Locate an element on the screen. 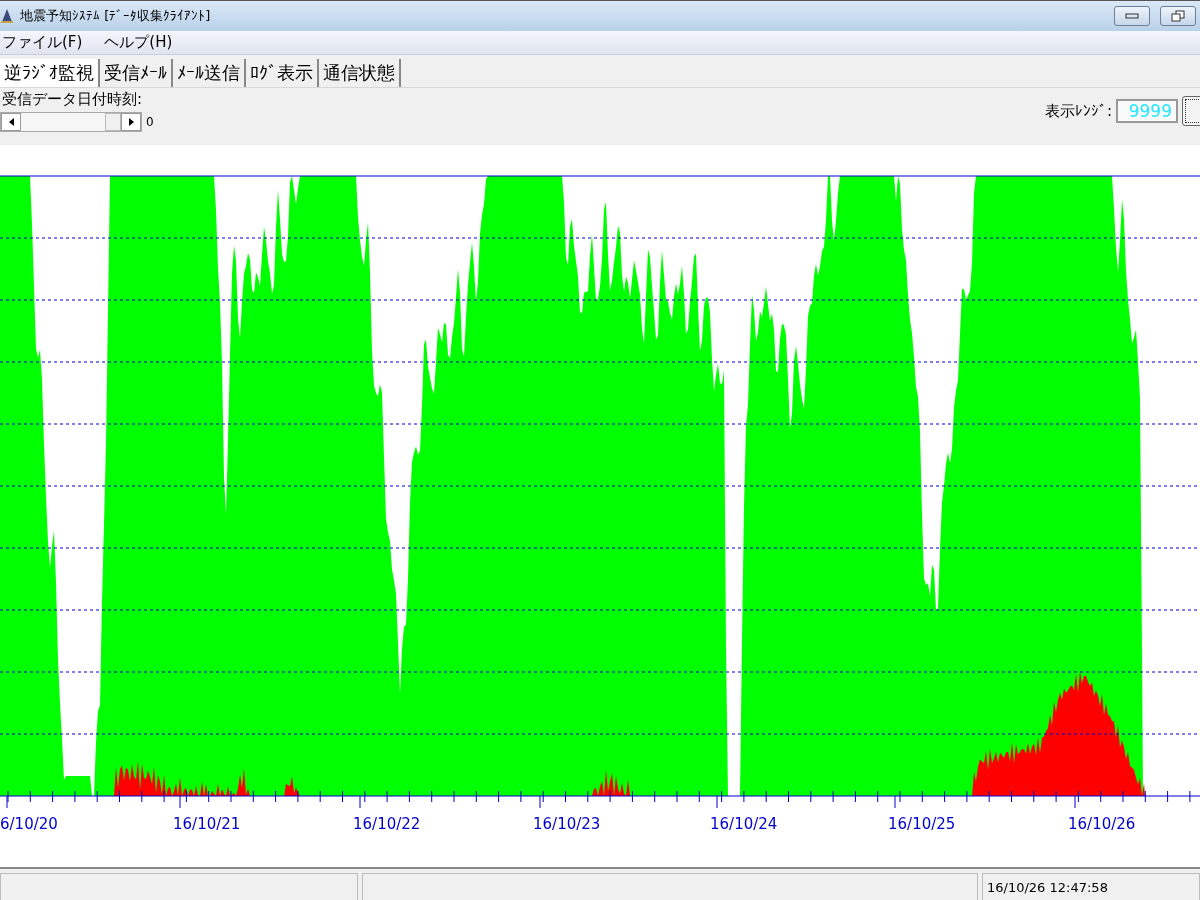 The height and width of the screenshot is (900, 1200). date-label: 16/10/26 is located at coordinates (1102, 824).